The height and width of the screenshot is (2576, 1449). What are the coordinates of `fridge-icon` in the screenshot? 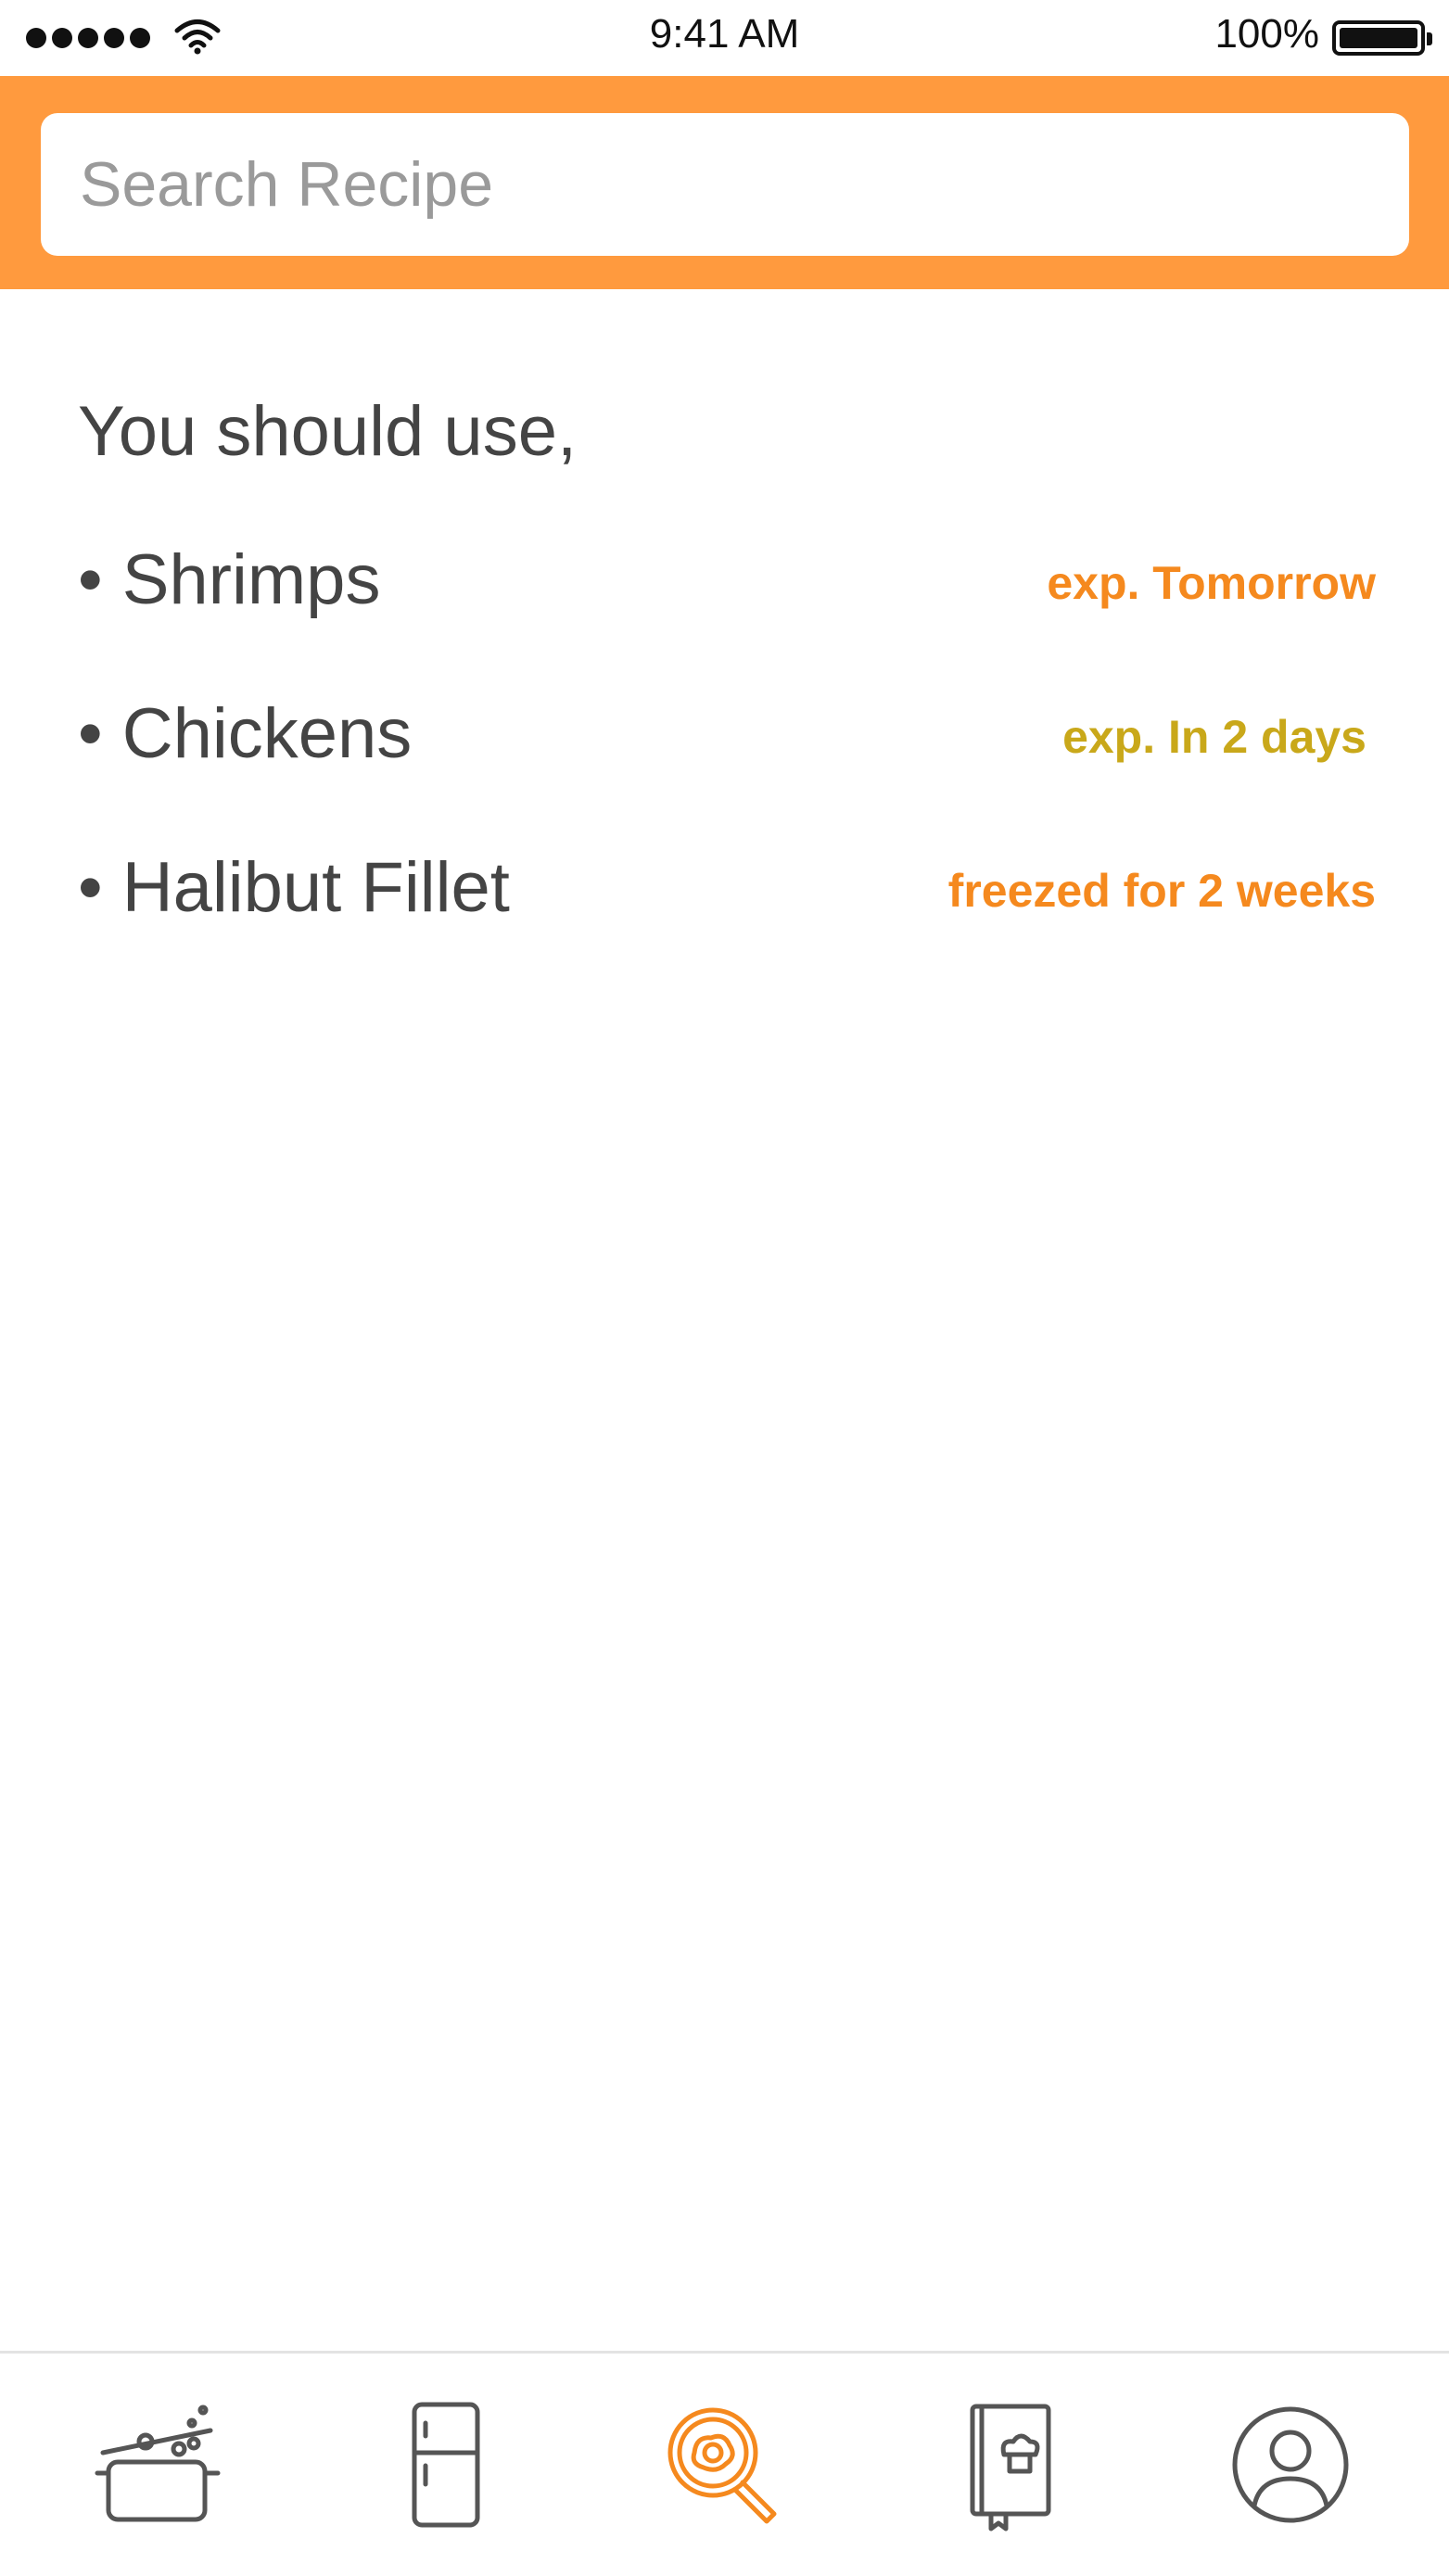 It's located at (446, 2465).